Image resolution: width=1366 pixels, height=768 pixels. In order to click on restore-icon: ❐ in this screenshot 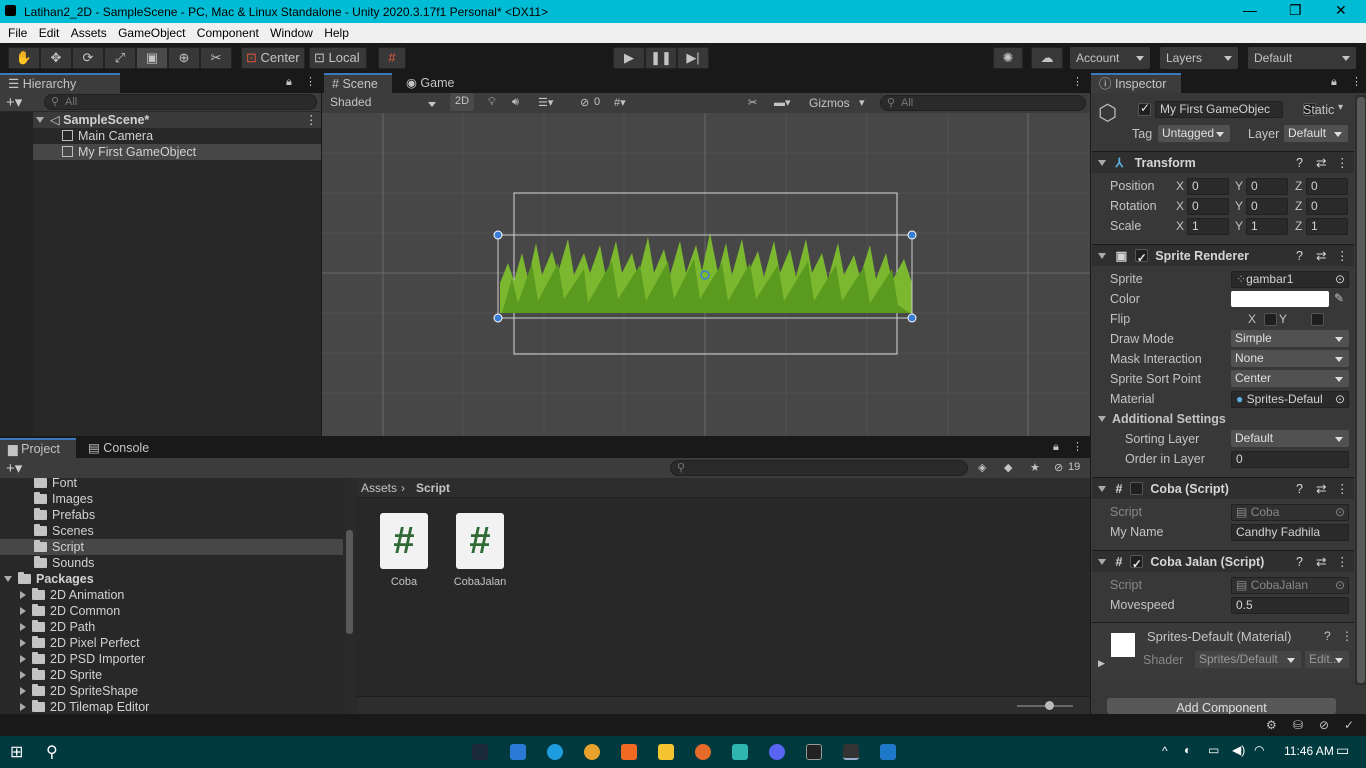, I will do `click(1295, 10)`.